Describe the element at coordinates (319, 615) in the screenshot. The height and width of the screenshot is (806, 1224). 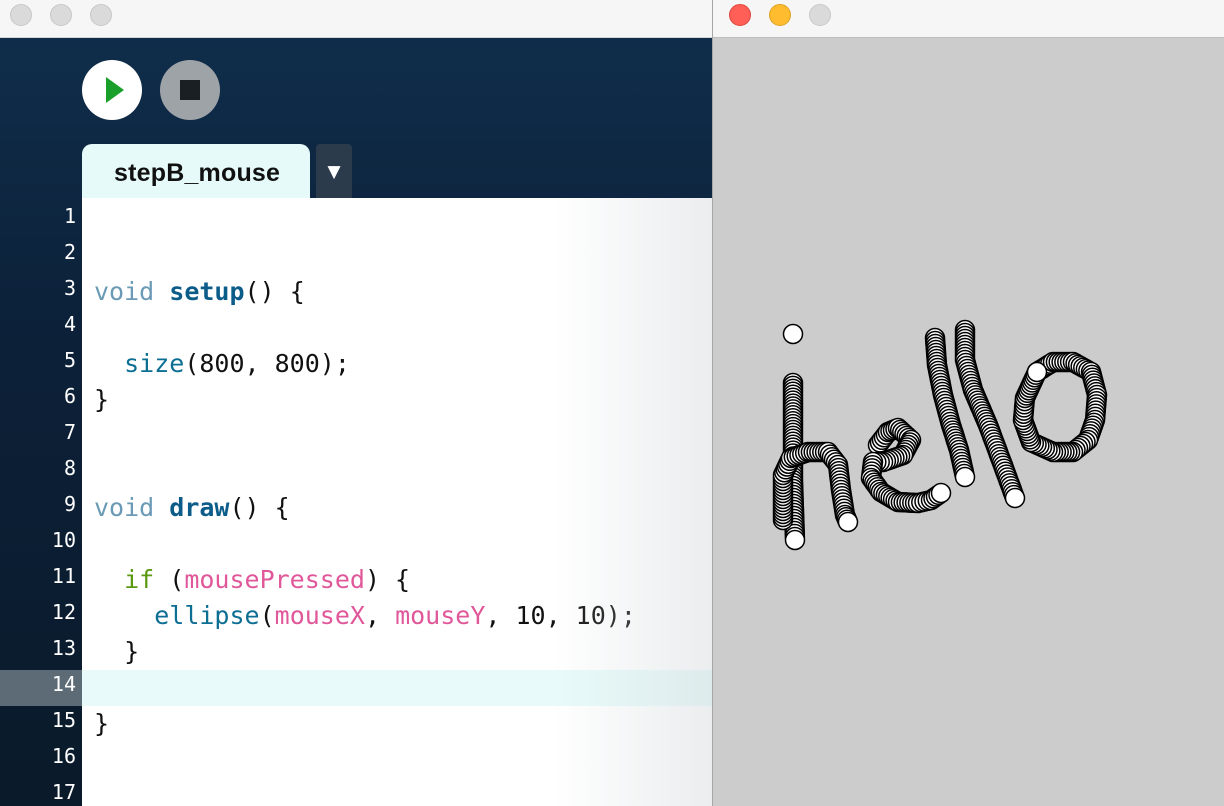
I see `variable: mouseX` at that location.